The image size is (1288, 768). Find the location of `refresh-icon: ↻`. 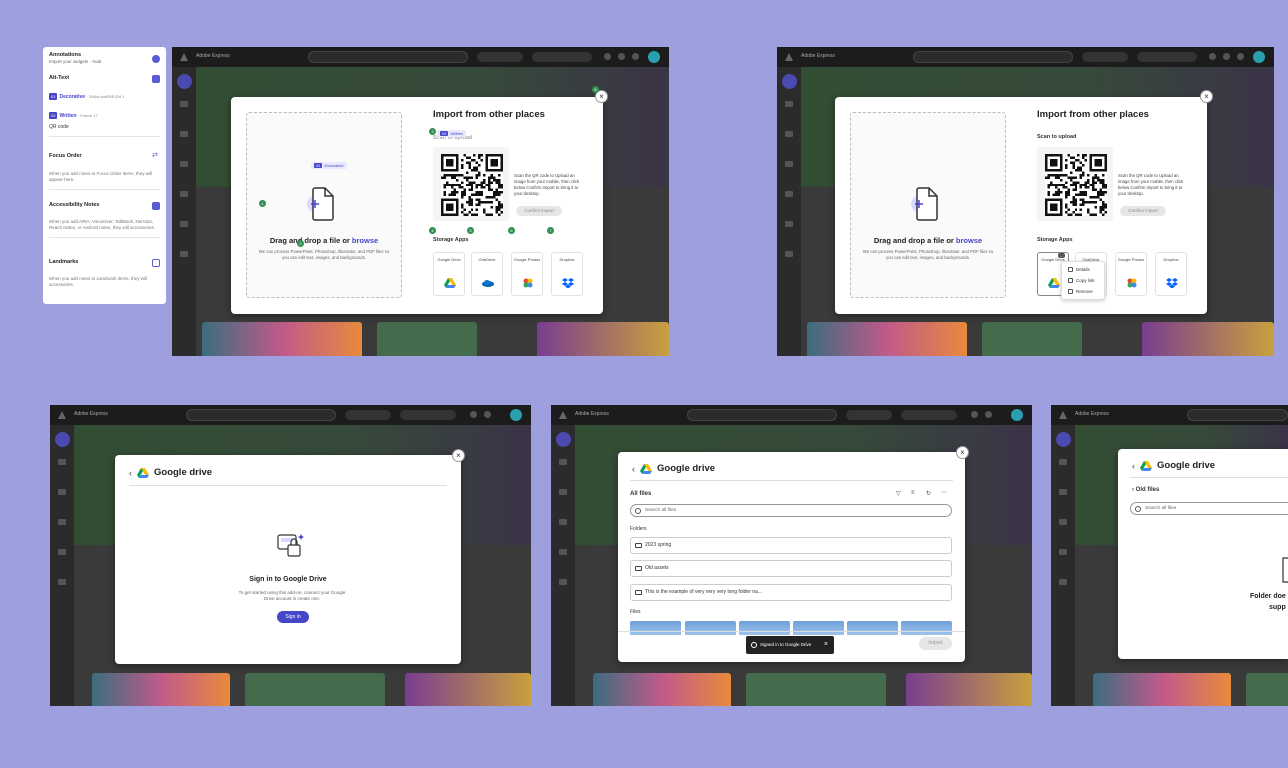

refresh-icon: ↻ is located at coordinates (928, 493).